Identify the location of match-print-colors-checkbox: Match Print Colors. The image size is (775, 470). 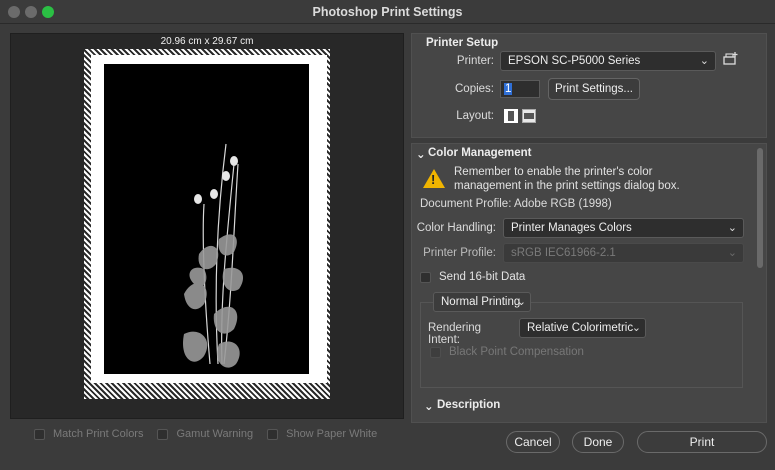
(88, 434).